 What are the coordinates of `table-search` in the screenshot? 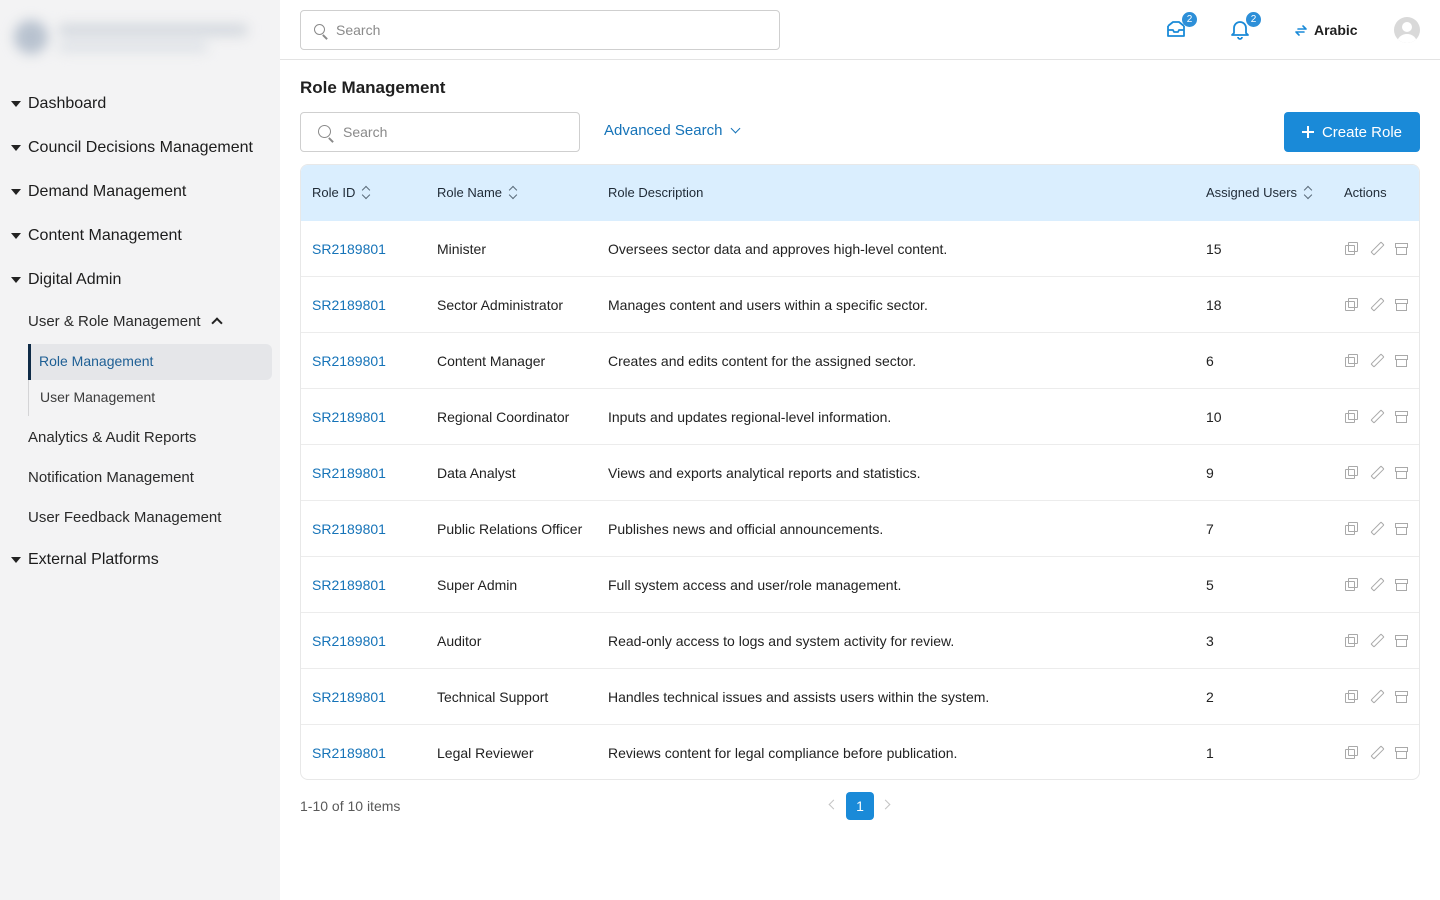 It's located at (440, 132).